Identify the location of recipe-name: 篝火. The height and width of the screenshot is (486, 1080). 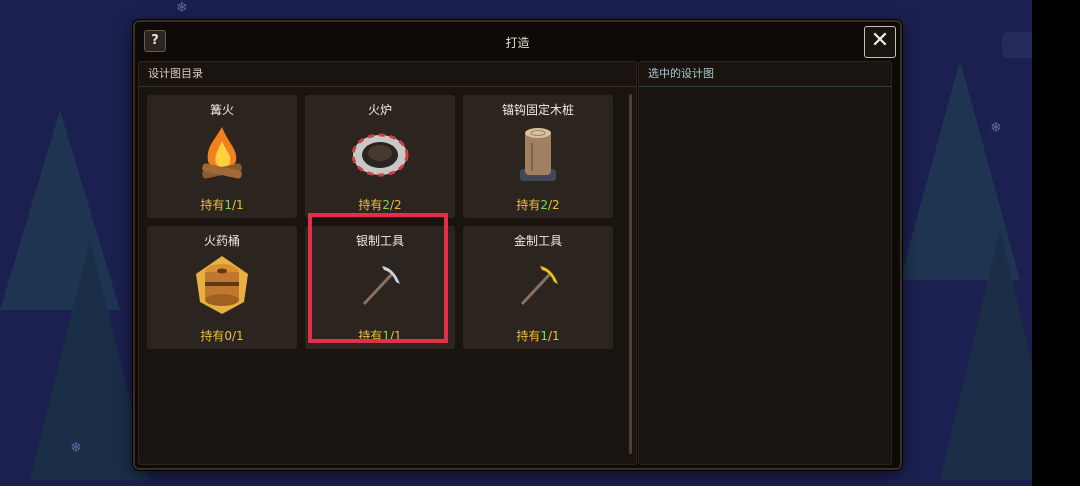
(221, 110).